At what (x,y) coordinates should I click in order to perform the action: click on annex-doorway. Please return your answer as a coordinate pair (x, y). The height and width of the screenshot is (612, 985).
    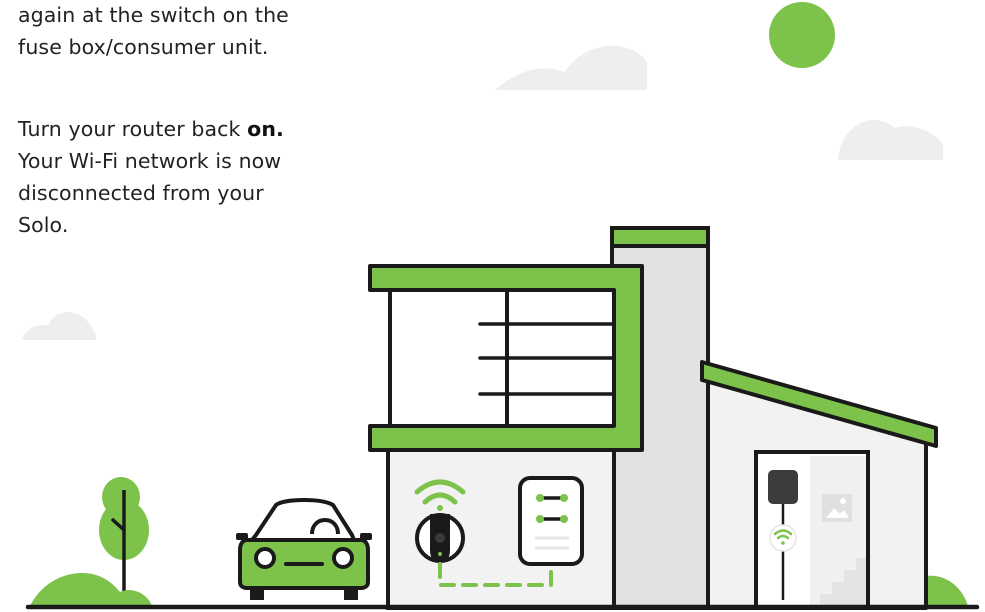
    Looking at the image, I should click on (812, 530).